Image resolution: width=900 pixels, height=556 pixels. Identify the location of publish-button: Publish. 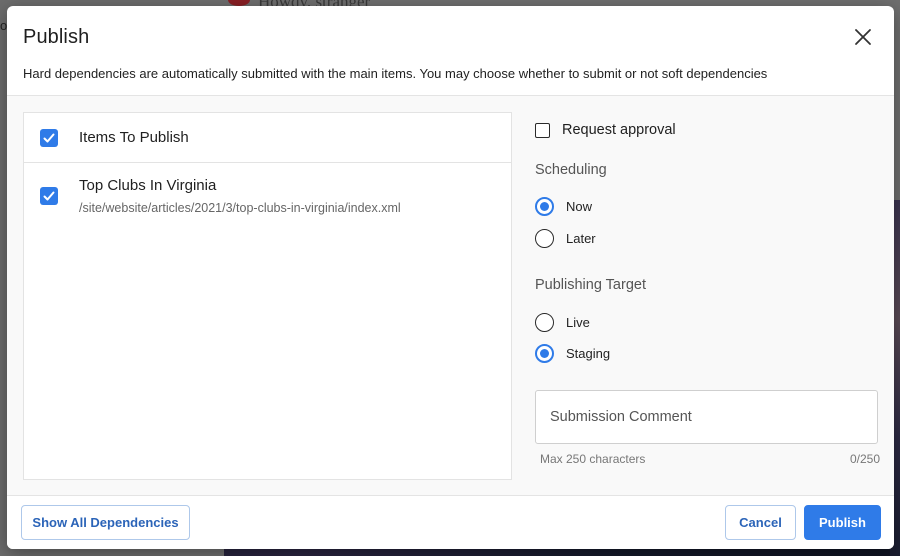
(842, 522).